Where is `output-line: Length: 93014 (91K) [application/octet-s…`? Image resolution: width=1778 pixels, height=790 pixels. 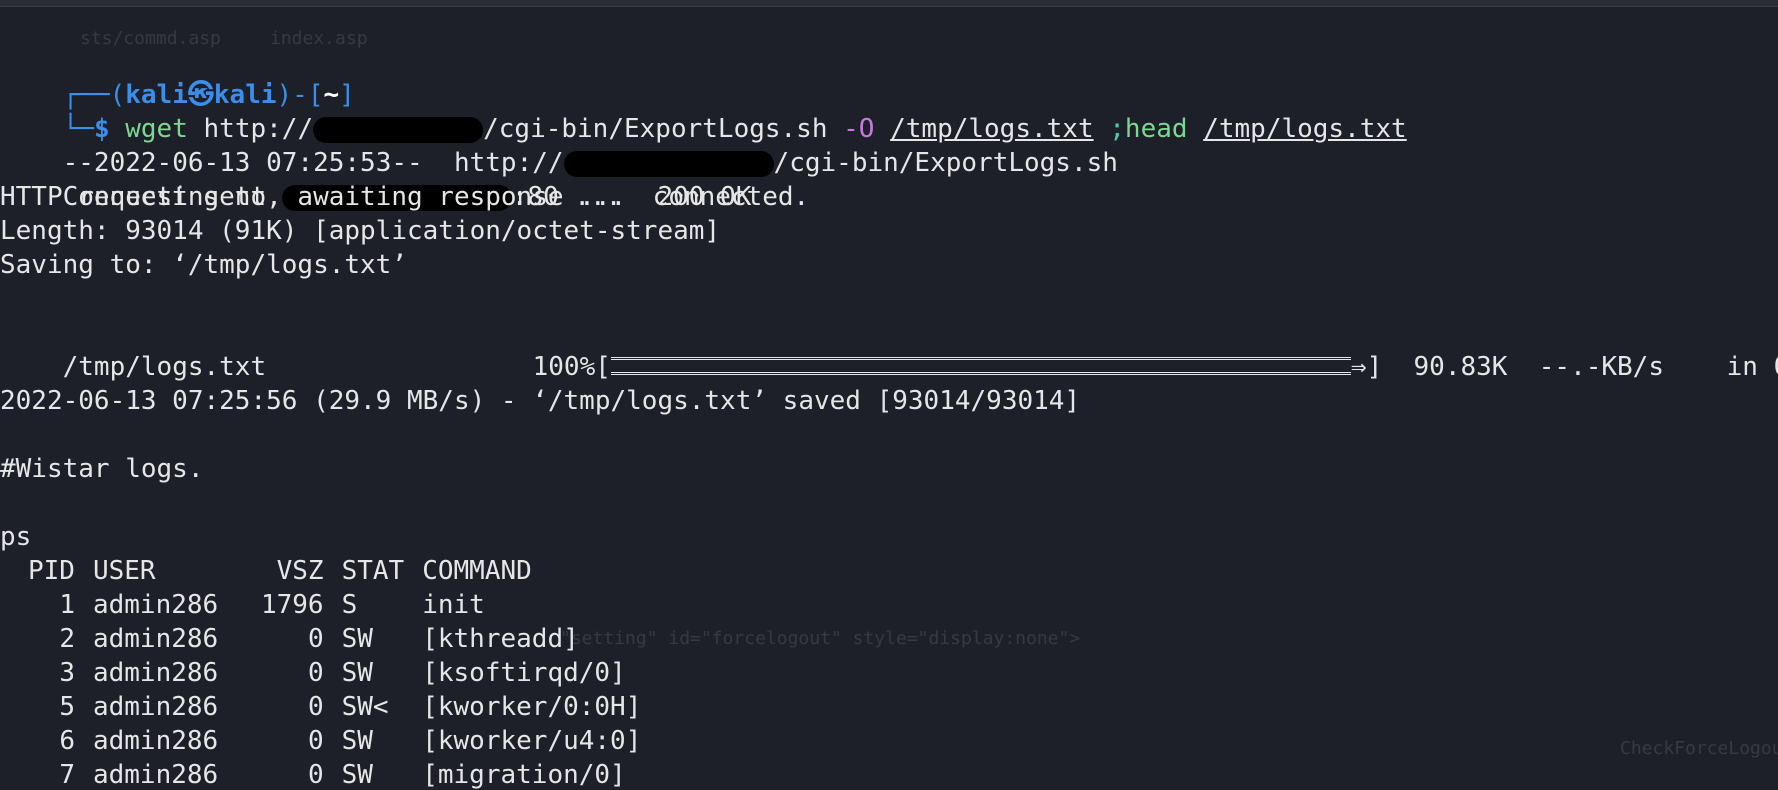
output-line: Length: 93014 (91K) [application/octet-s… is located at coordinates (360, 231).